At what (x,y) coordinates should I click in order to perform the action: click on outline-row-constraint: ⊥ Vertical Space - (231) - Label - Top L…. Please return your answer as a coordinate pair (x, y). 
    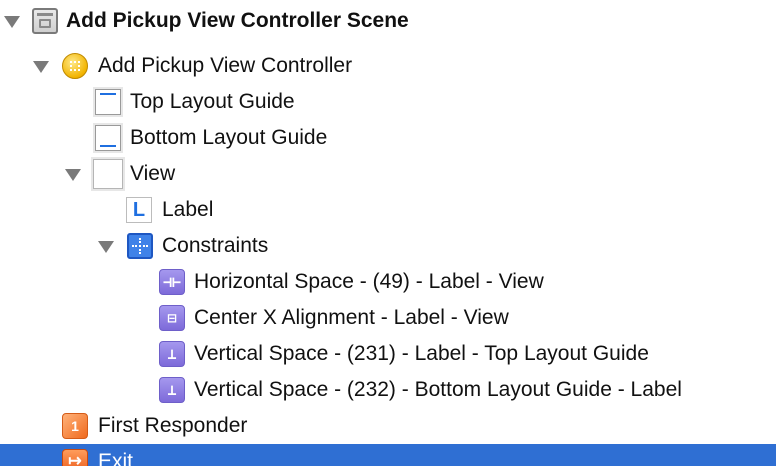
    Looking at the image, I should click on (388, 354).